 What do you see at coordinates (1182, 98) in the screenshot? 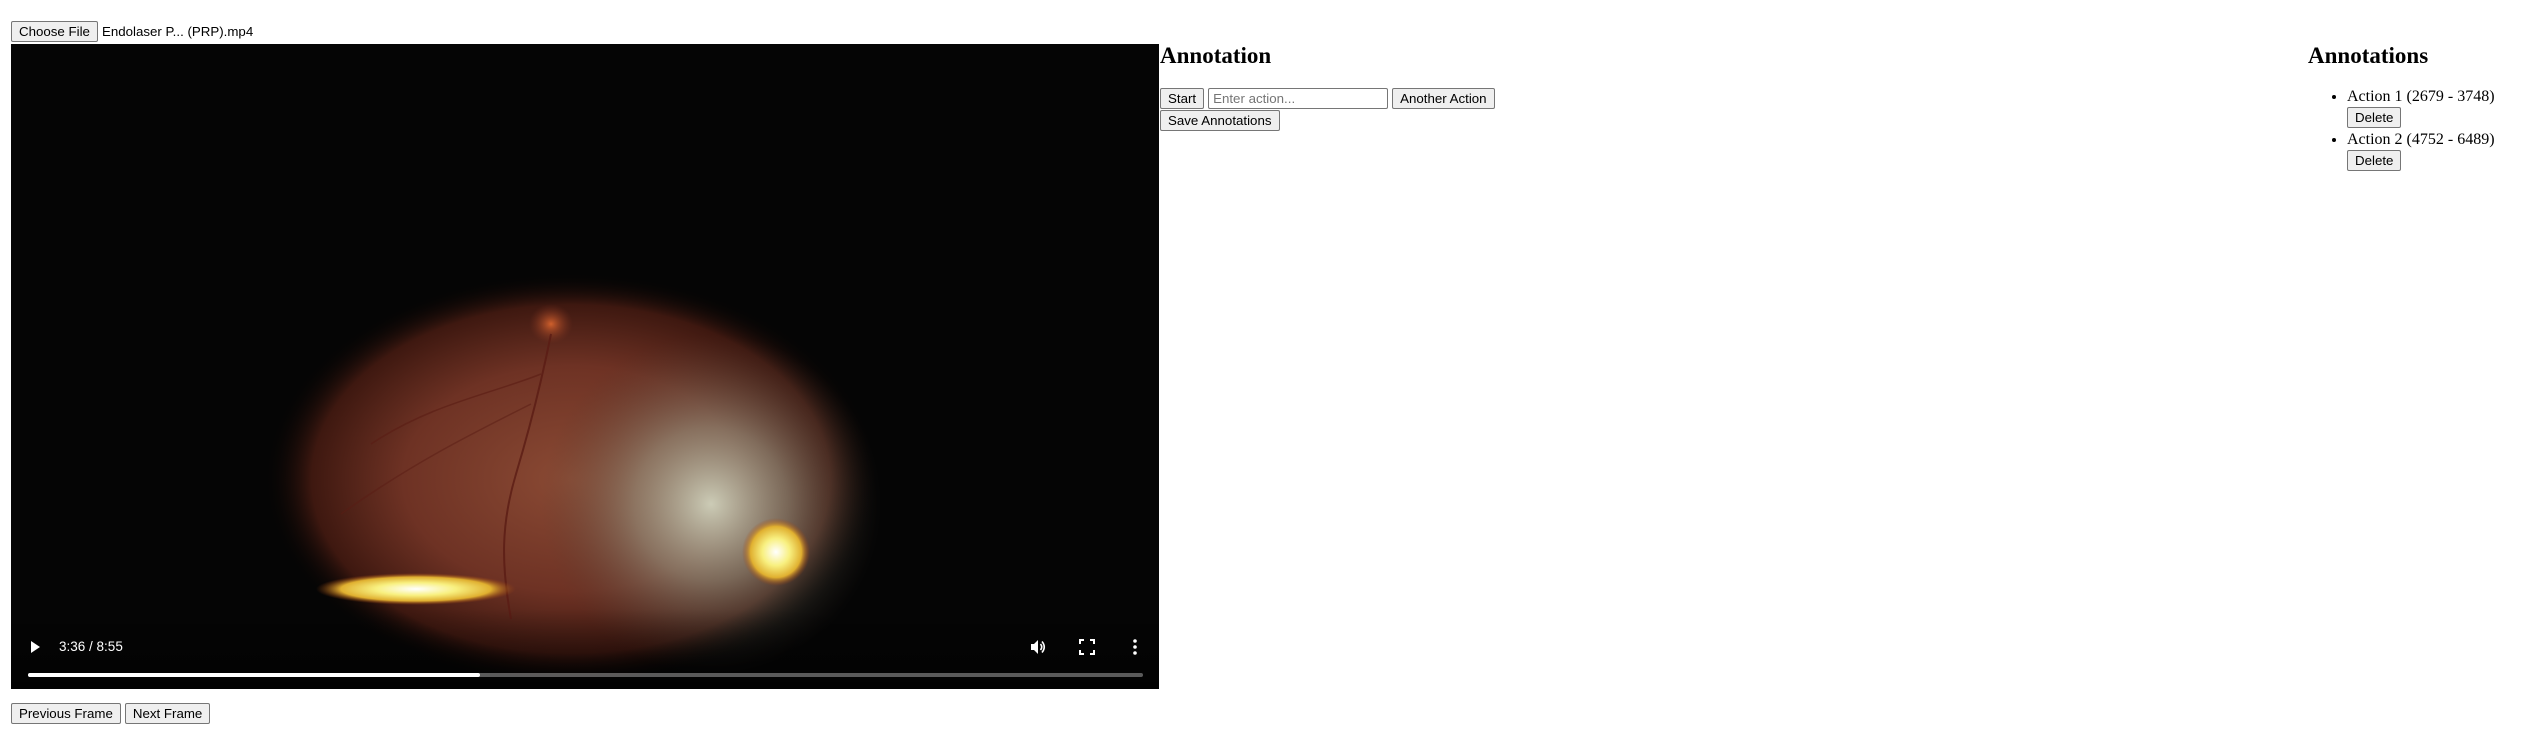
I see `start-button: Start` at bounding box center [1182, 98].